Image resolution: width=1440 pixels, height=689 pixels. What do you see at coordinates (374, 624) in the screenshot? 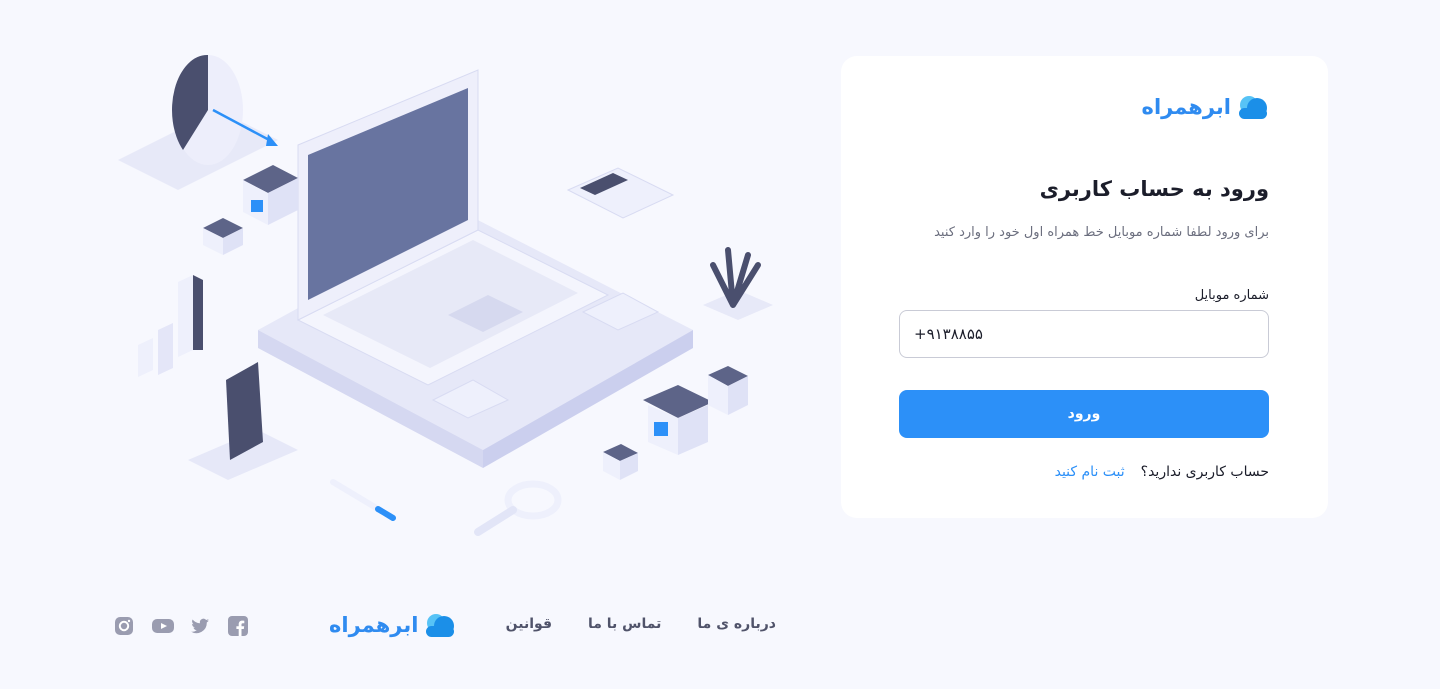
I see `footer-wordmark: ابرهمراه` at bounding box center [374, 624].